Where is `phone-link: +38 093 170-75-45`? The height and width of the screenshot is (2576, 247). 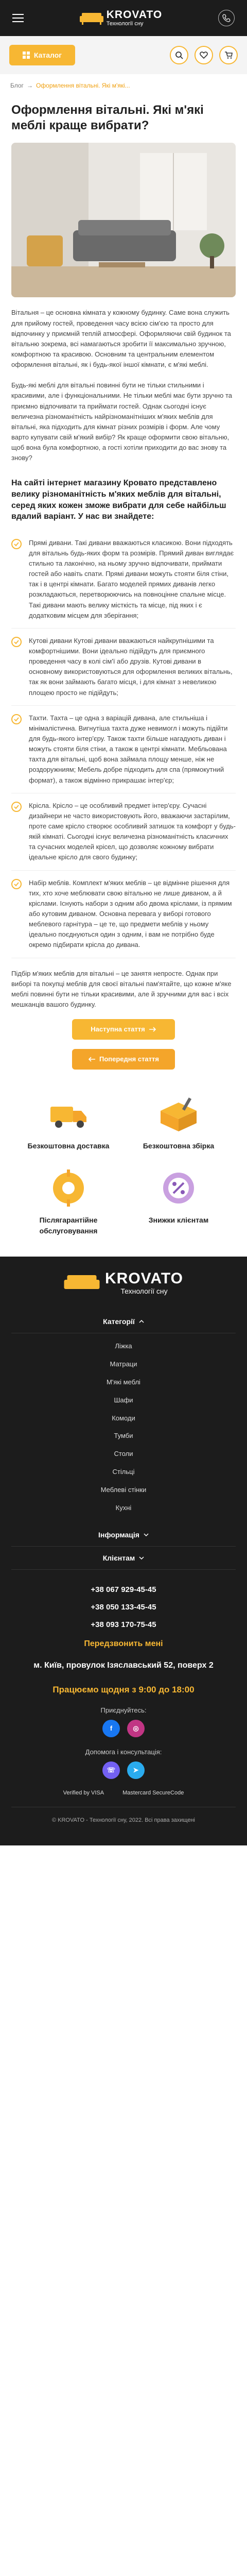
phone-link: +38 093 170-75-45 is located at coordinates (123, 1625).